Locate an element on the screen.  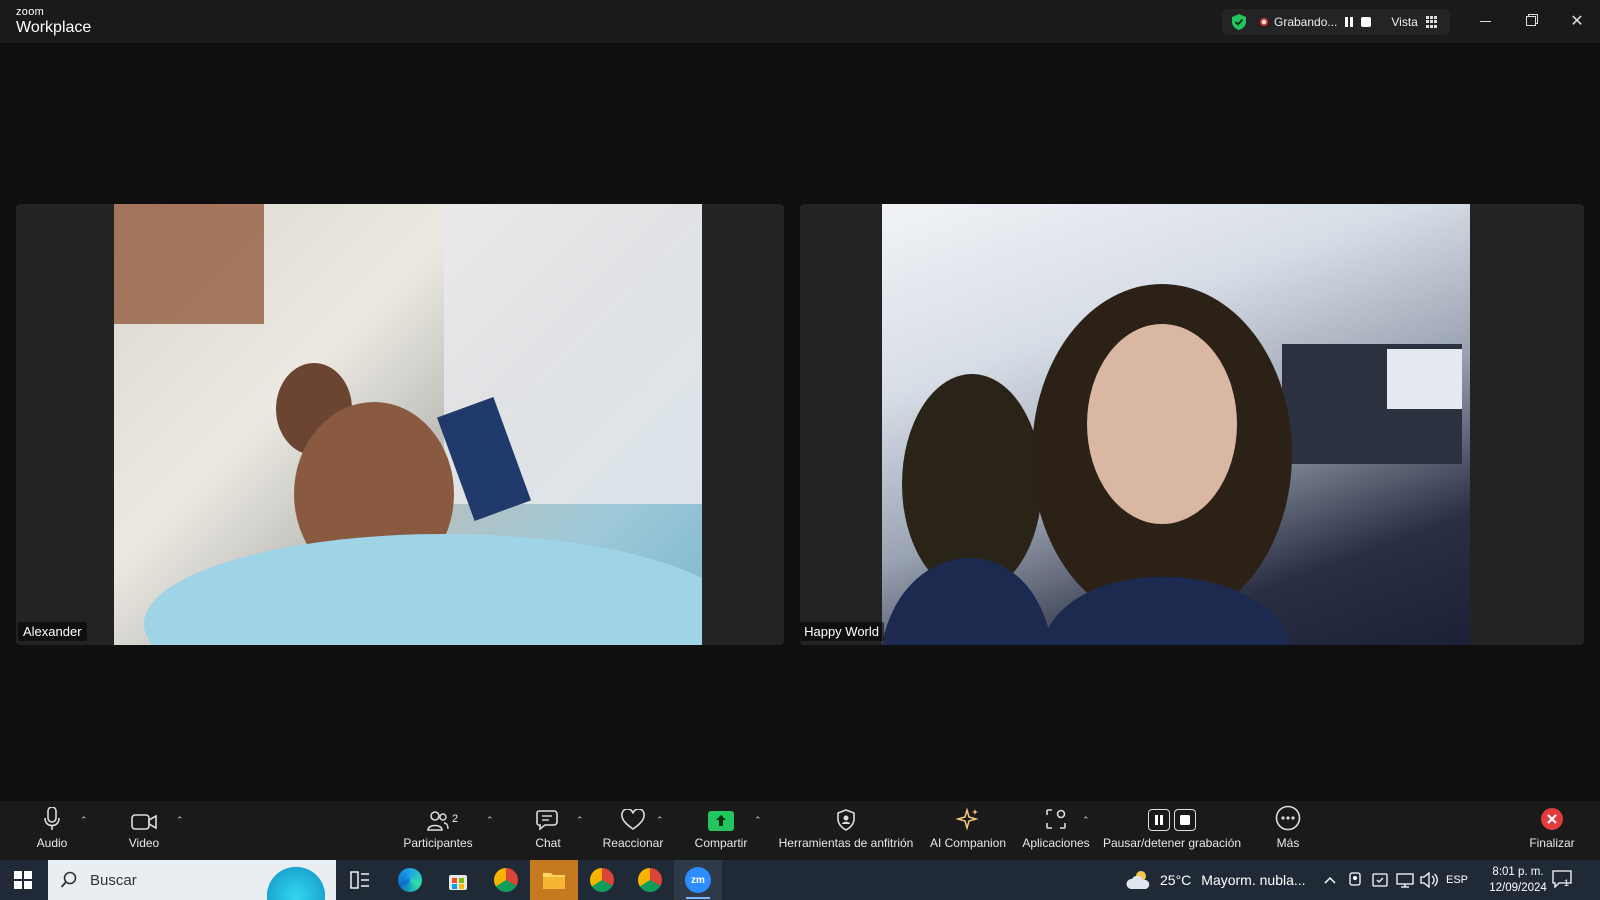
apps-options-chevron-up-icon: ⌃ is located at coordinates (1086, 820).